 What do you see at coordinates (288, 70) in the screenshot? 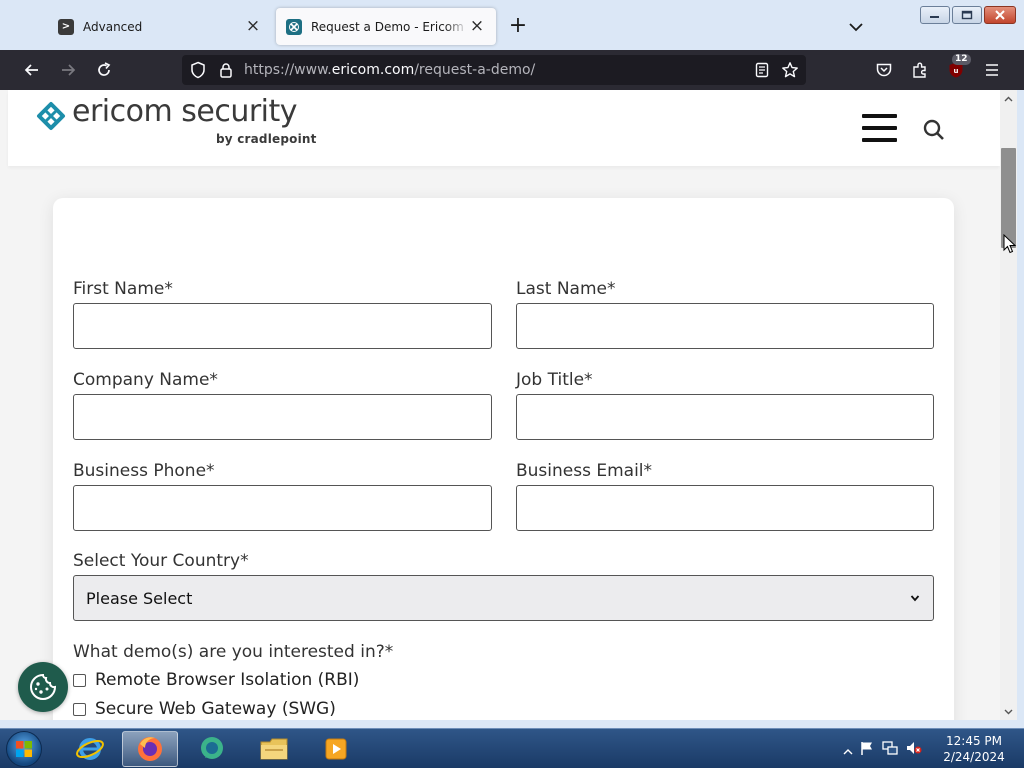
I see `url-prefix: https://www.` at bounding box center [288, 70].